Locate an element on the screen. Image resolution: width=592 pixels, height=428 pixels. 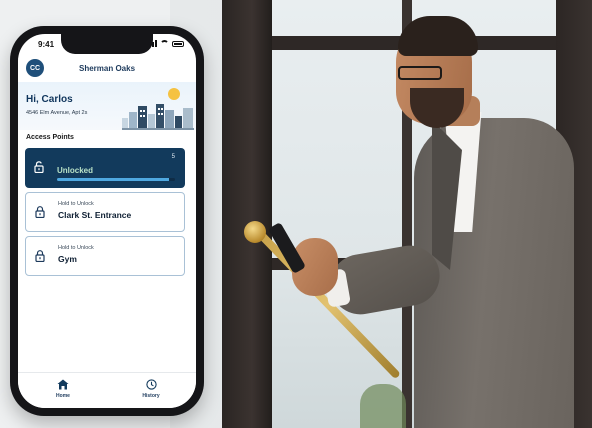
tab-home: Home is located at coordinates (63, 389).